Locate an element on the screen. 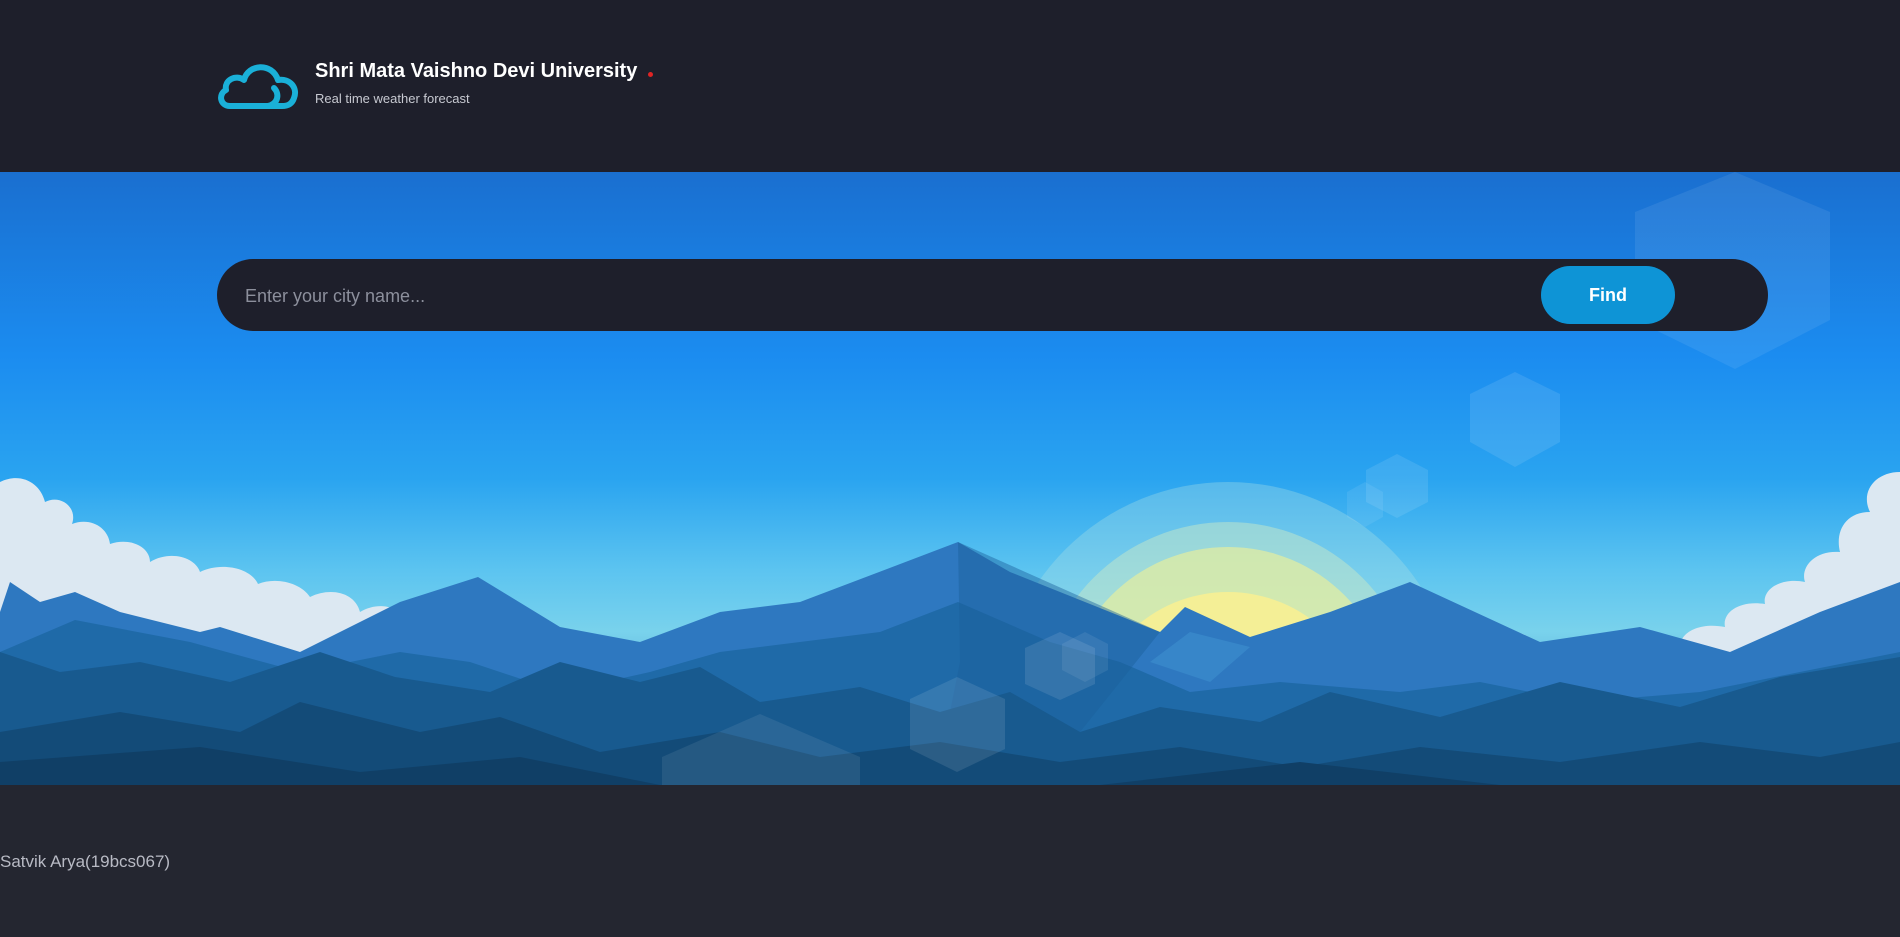 The image size is (1900, 937). search-bar: Find is located at coordinates (992, 295).